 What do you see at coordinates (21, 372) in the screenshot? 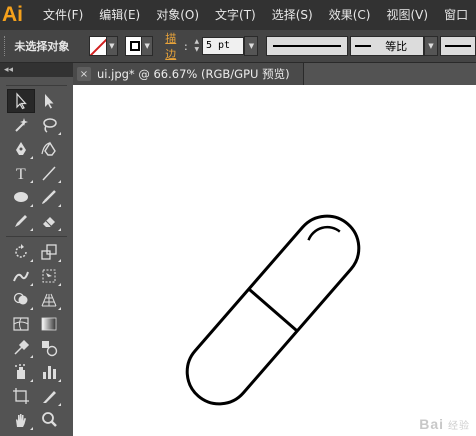
I see `symbol-sprayer-tool` at bounding box center [21, 372].